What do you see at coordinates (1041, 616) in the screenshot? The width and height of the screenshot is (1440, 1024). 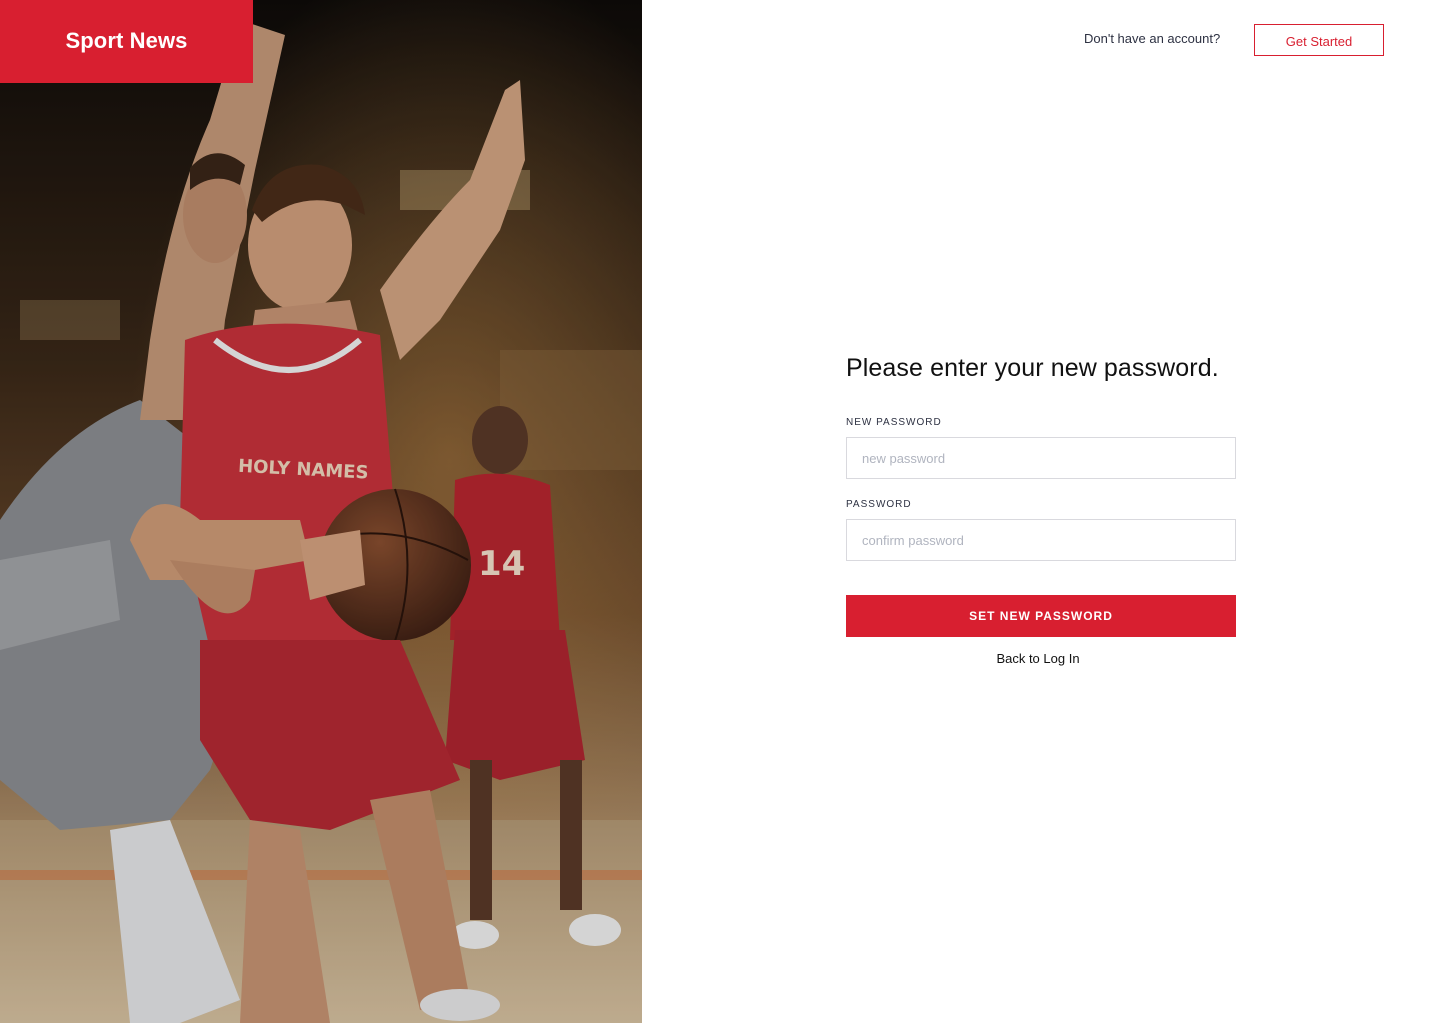 I see `set-new-password-button: SET NEW PASSWORD` at bounding box center [1041, 616].